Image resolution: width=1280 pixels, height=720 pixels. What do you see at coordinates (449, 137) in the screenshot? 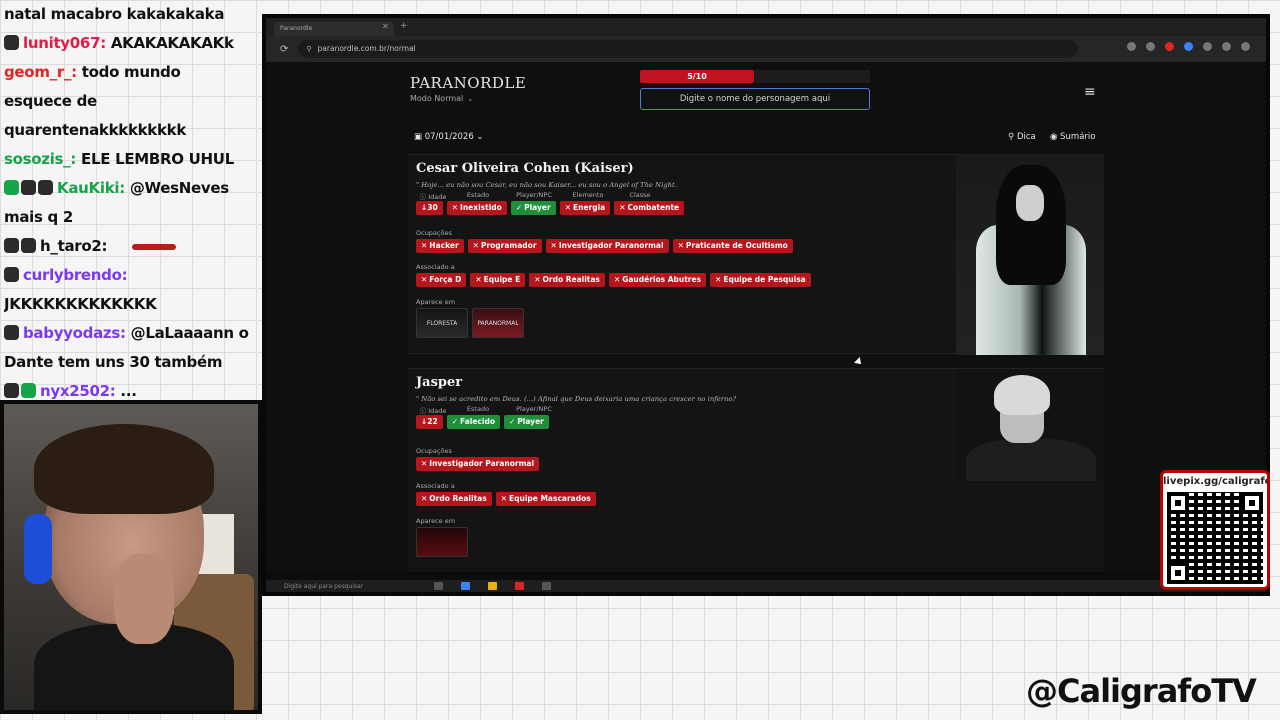
I see `date-selector: ▣ 07/01/2026 ⌄` at bounding box center [449, 137].